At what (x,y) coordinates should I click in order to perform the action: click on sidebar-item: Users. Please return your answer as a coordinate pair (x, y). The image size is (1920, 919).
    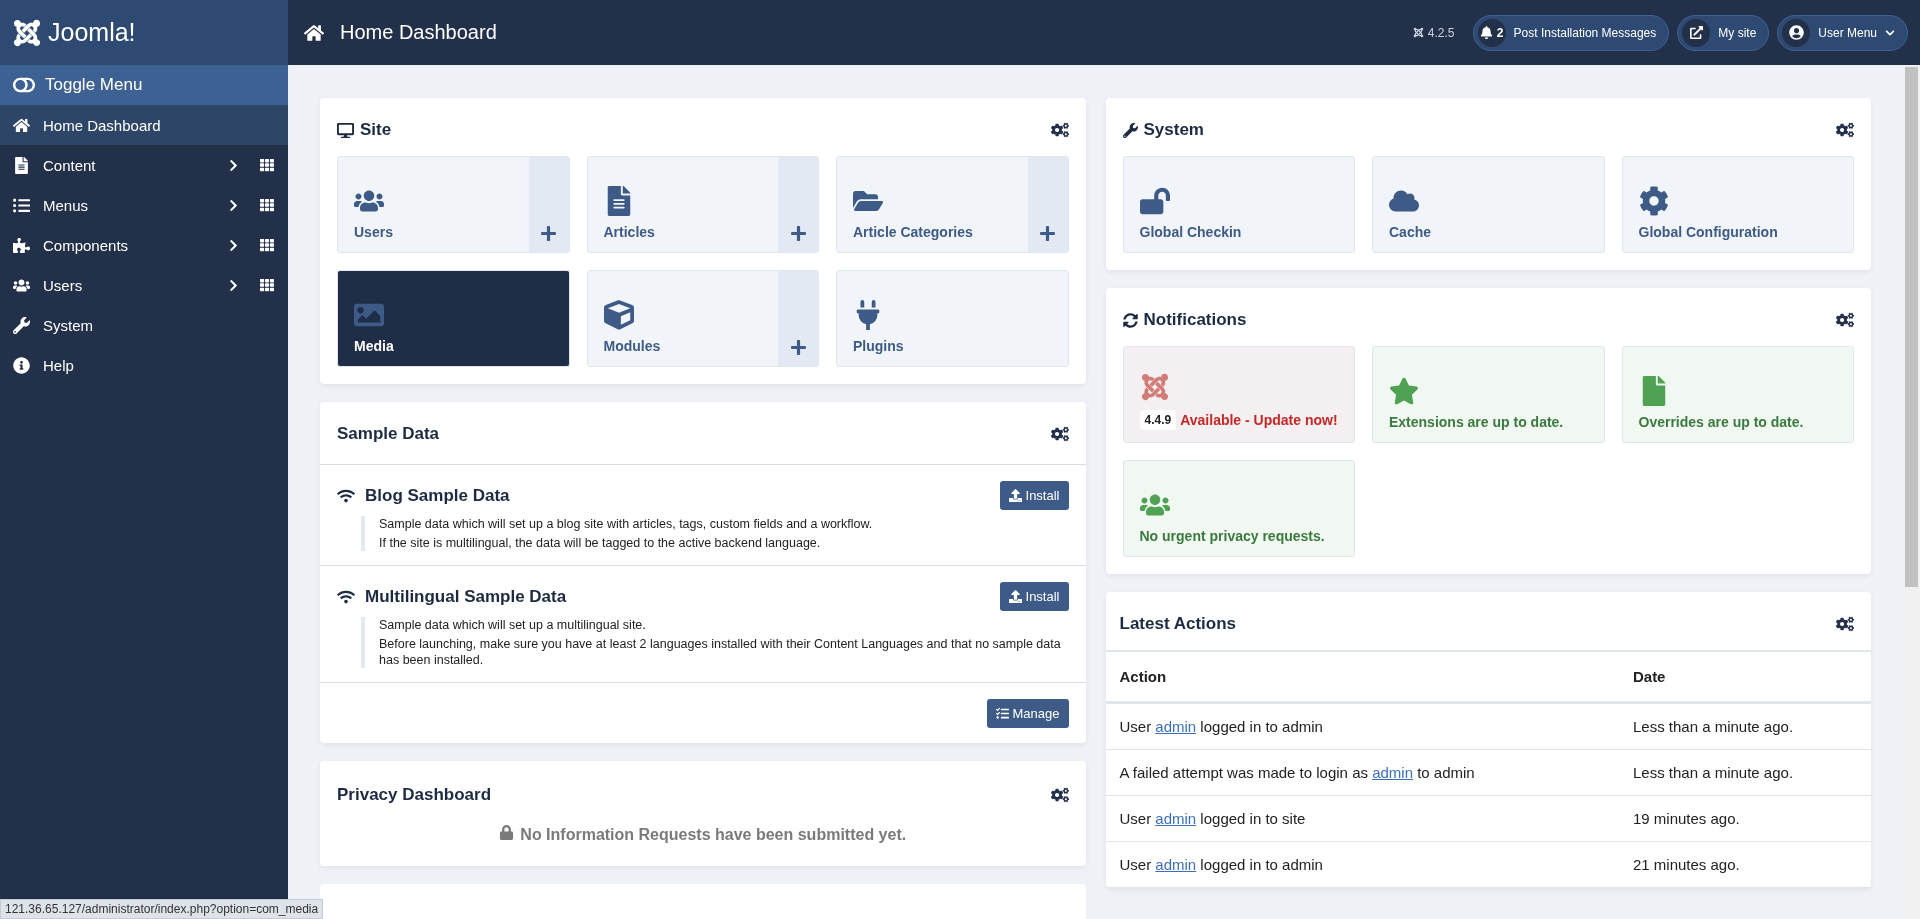
    Looking at the image, I should click on (144, 285).